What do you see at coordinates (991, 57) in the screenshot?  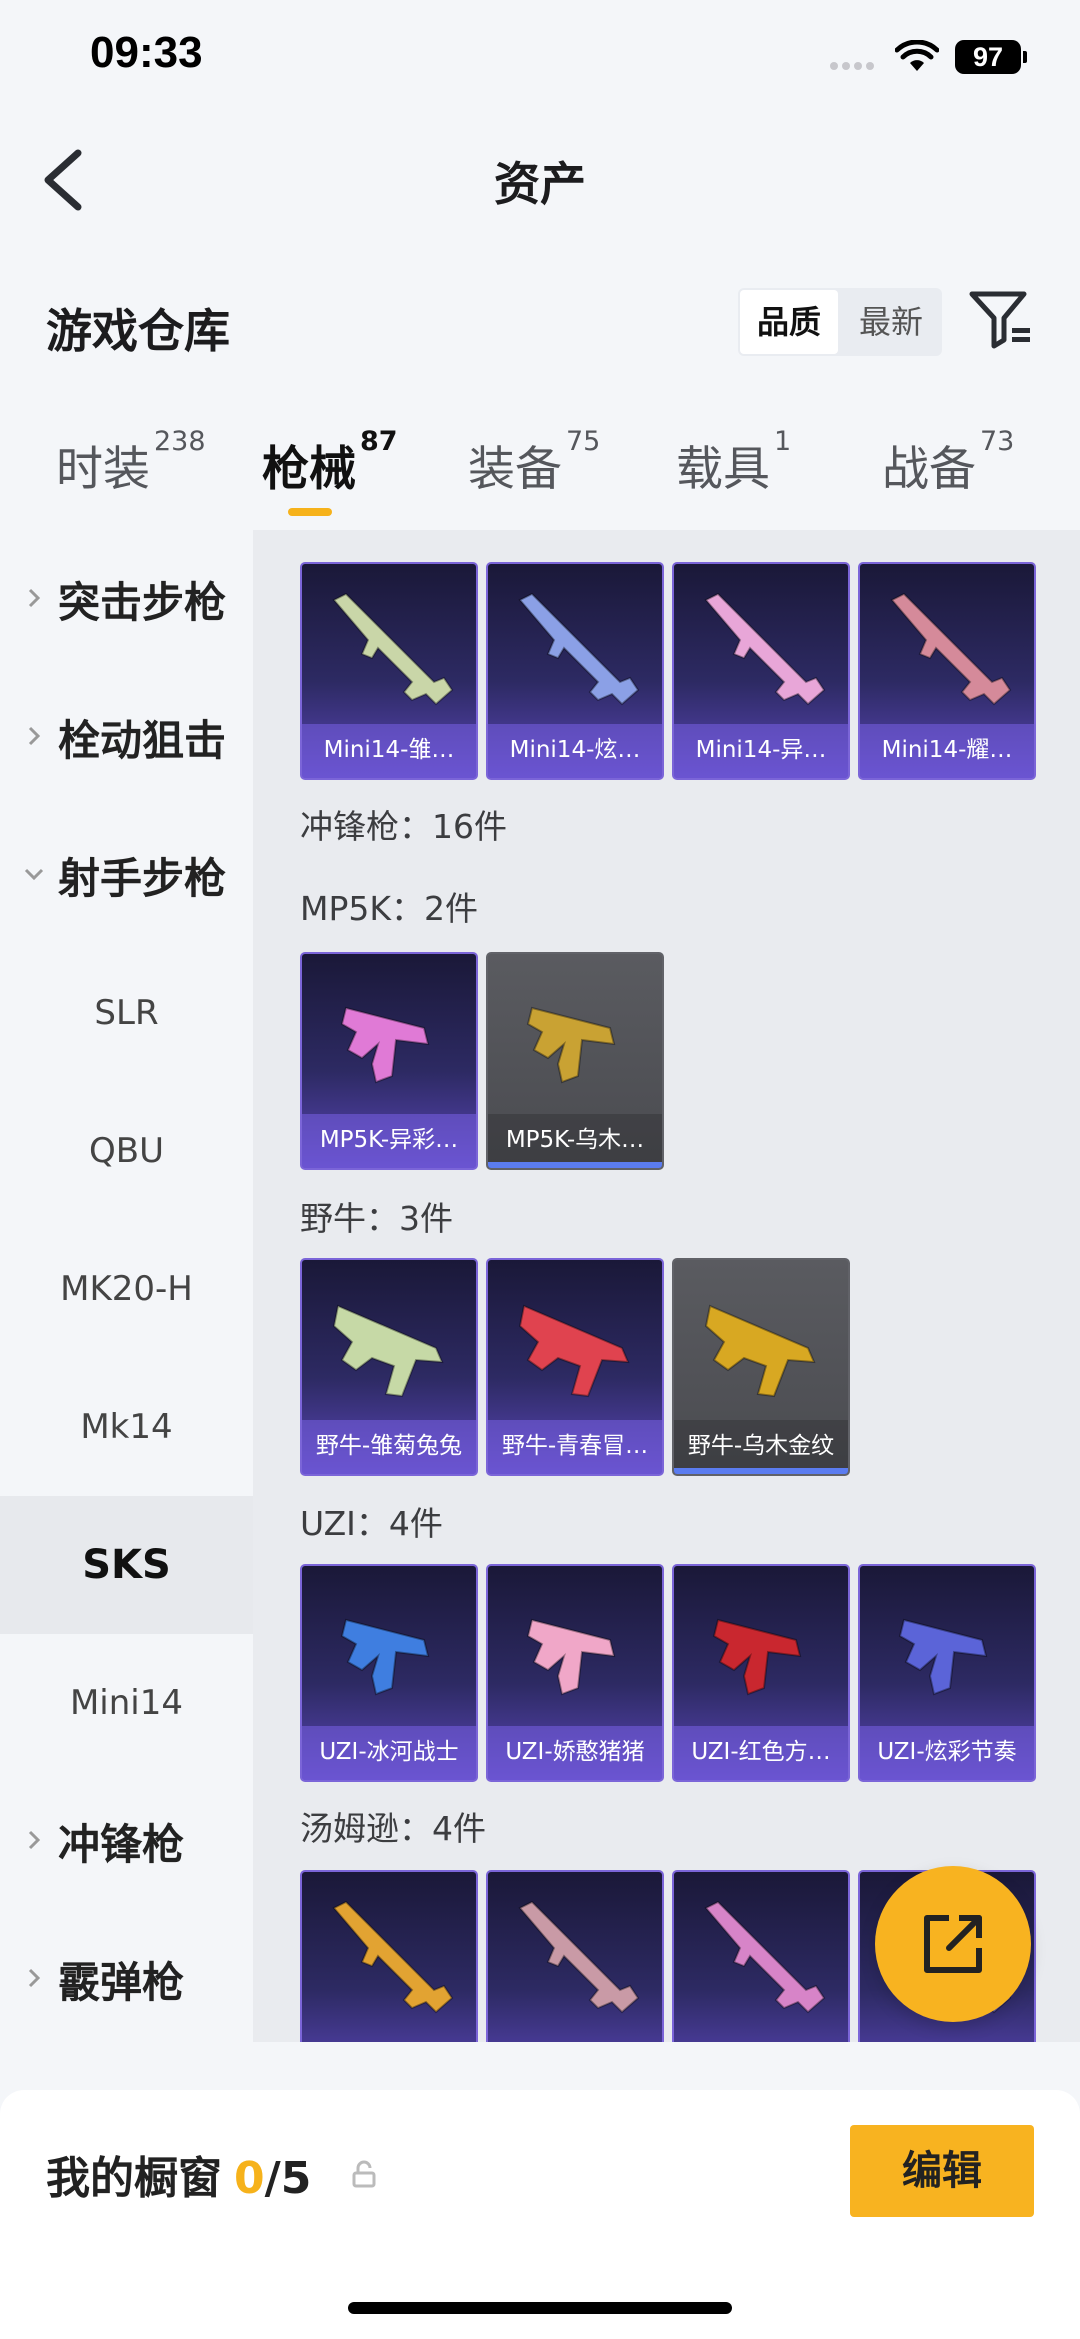 I see `battery-indicator: 97` at bounding box center [991, 57].